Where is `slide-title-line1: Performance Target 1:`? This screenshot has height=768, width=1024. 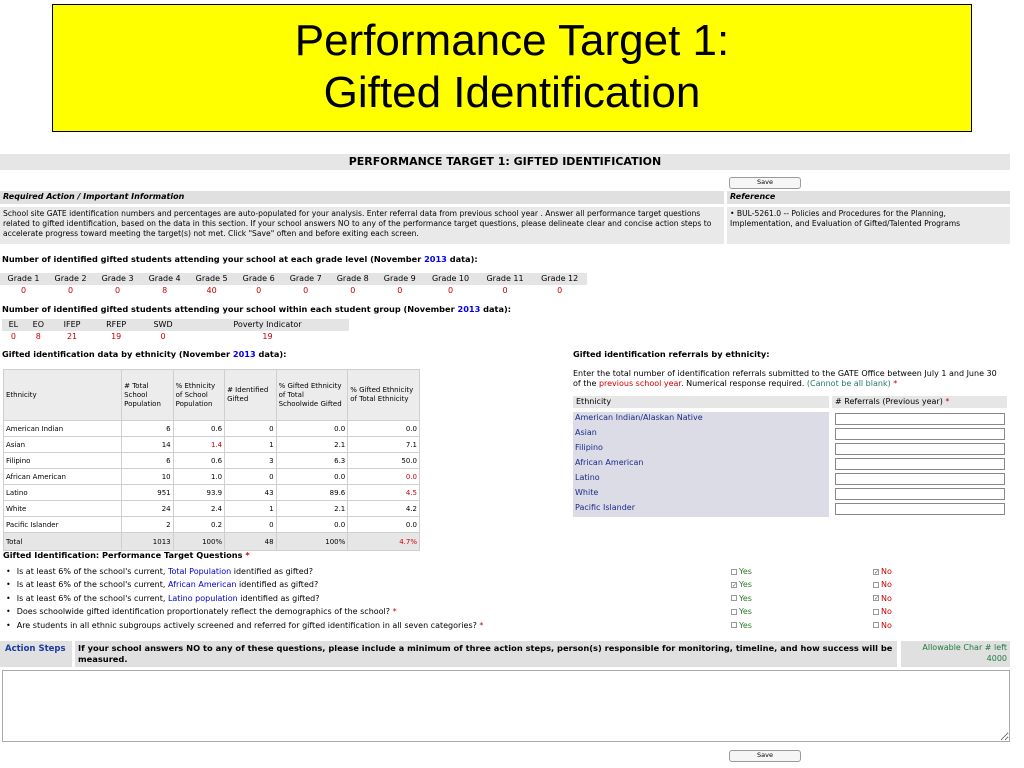 slide-title-line1: Performance Target 1: is located at coordinates (512, 40).